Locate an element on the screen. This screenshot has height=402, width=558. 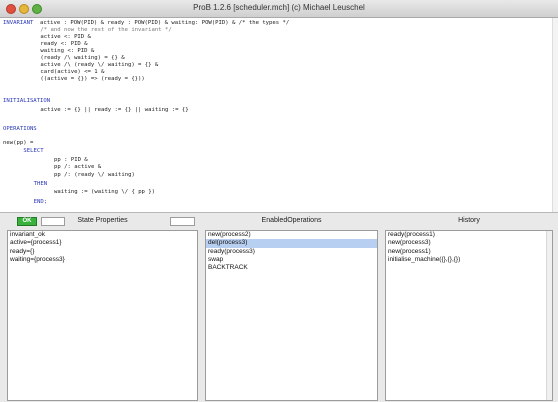
code-keyword: END; is located at coordinates (40, 202).